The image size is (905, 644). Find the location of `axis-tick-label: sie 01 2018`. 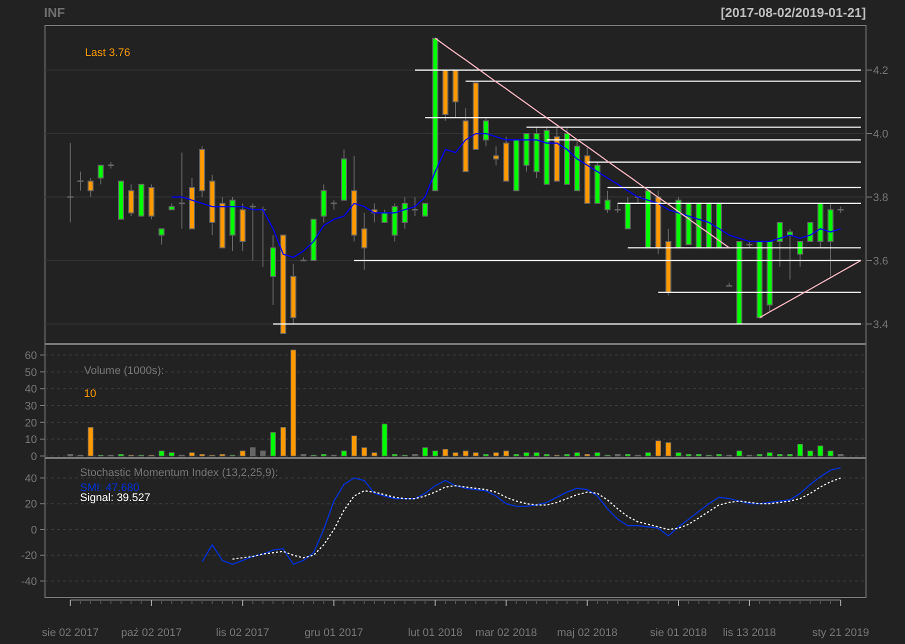

axis-tick-label: sie 01 2018 is located at coordinates (678, 633).